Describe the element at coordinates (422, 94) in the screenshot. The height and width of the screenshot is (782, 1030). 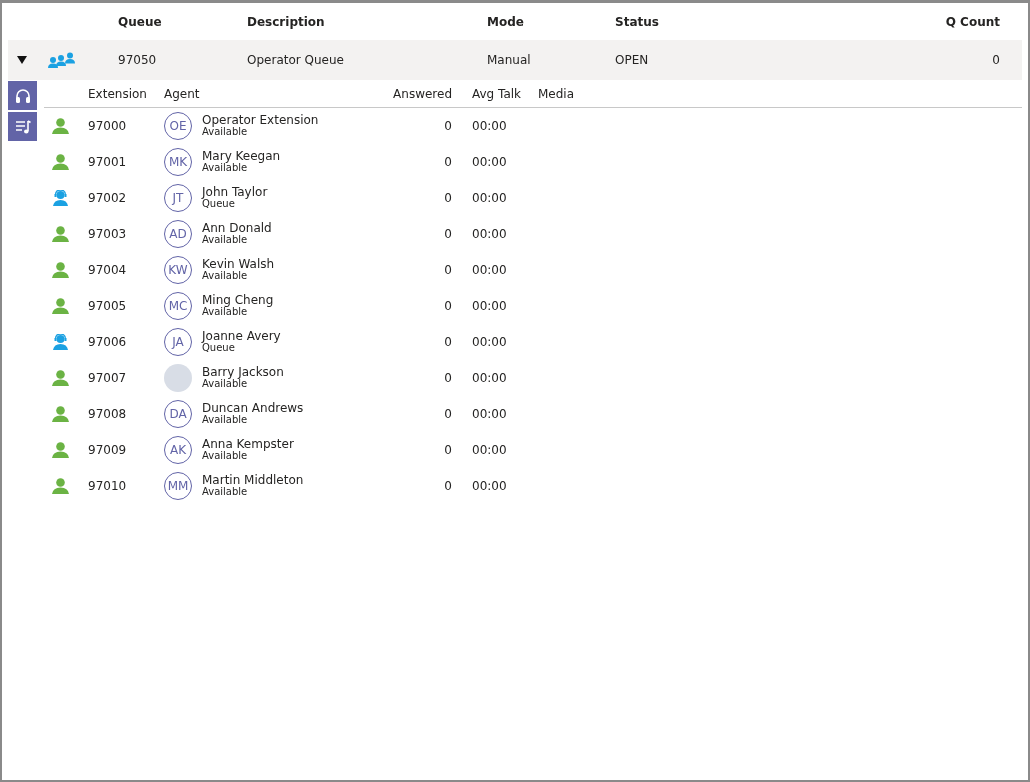
I see `column-header: Answered` at that location.